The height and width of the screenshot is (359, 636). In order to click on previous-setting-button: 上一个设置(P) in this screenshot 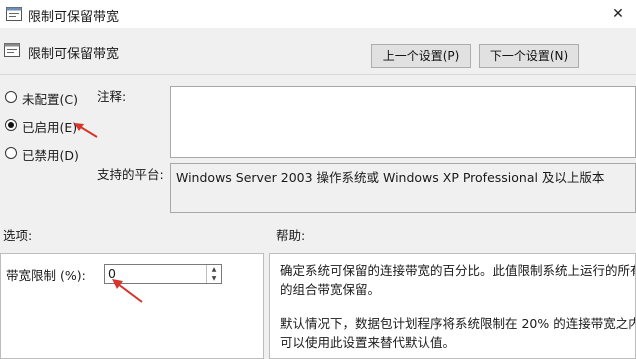, I will do `click(421, 56)`.